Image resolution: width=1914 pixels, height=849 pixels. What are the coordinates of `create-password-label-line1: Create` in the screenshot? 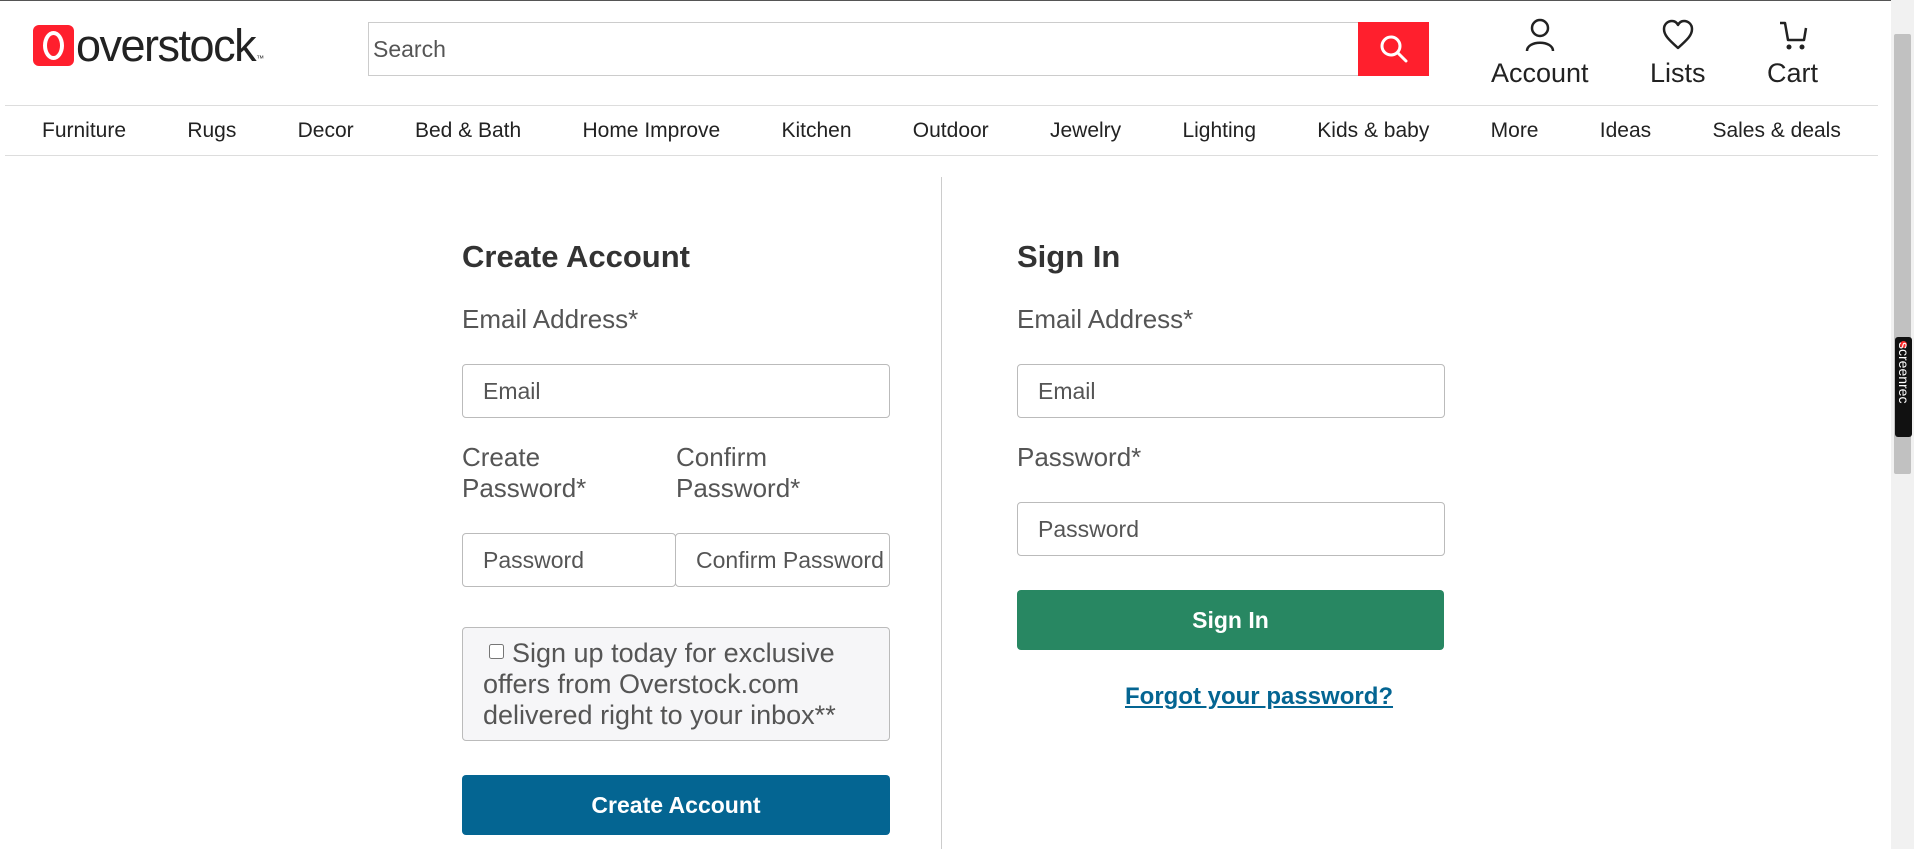 It's located at (501, 457).